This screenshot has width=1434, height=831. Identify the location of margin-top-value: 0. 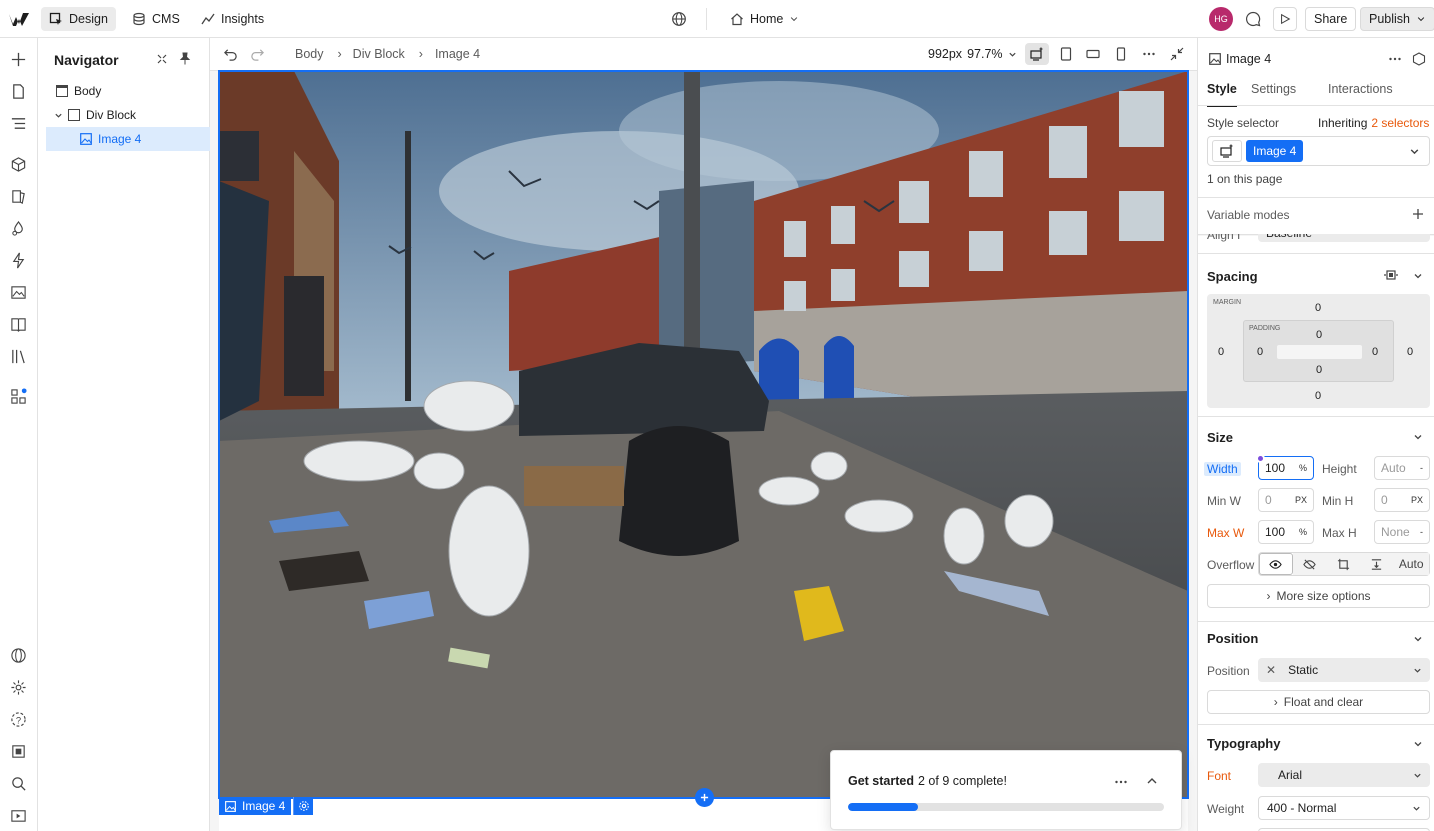
(1318, 308).